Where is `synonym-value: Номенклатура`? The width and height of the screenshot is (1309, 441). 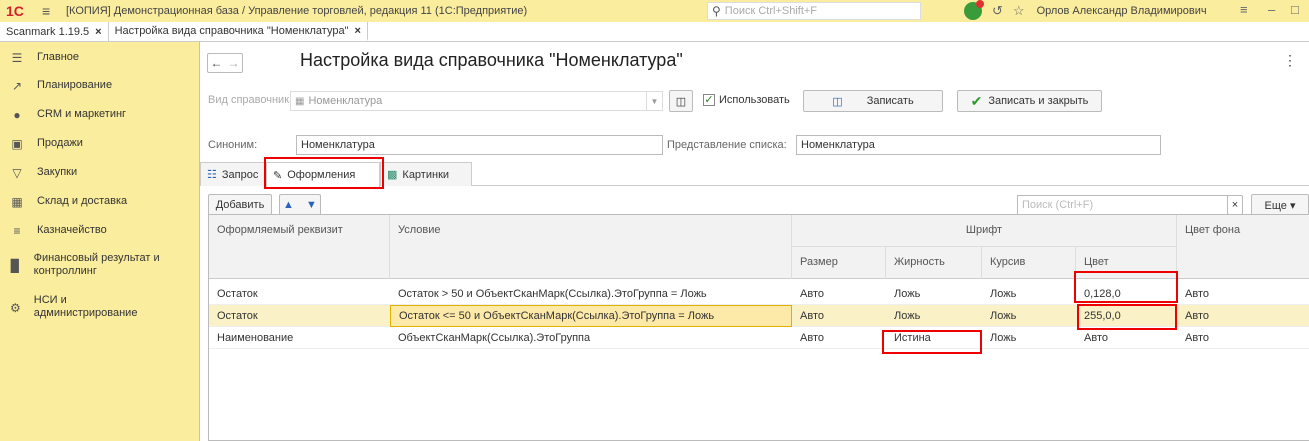 synonym-value: Номенклатура is located at coordinates (338, 145).